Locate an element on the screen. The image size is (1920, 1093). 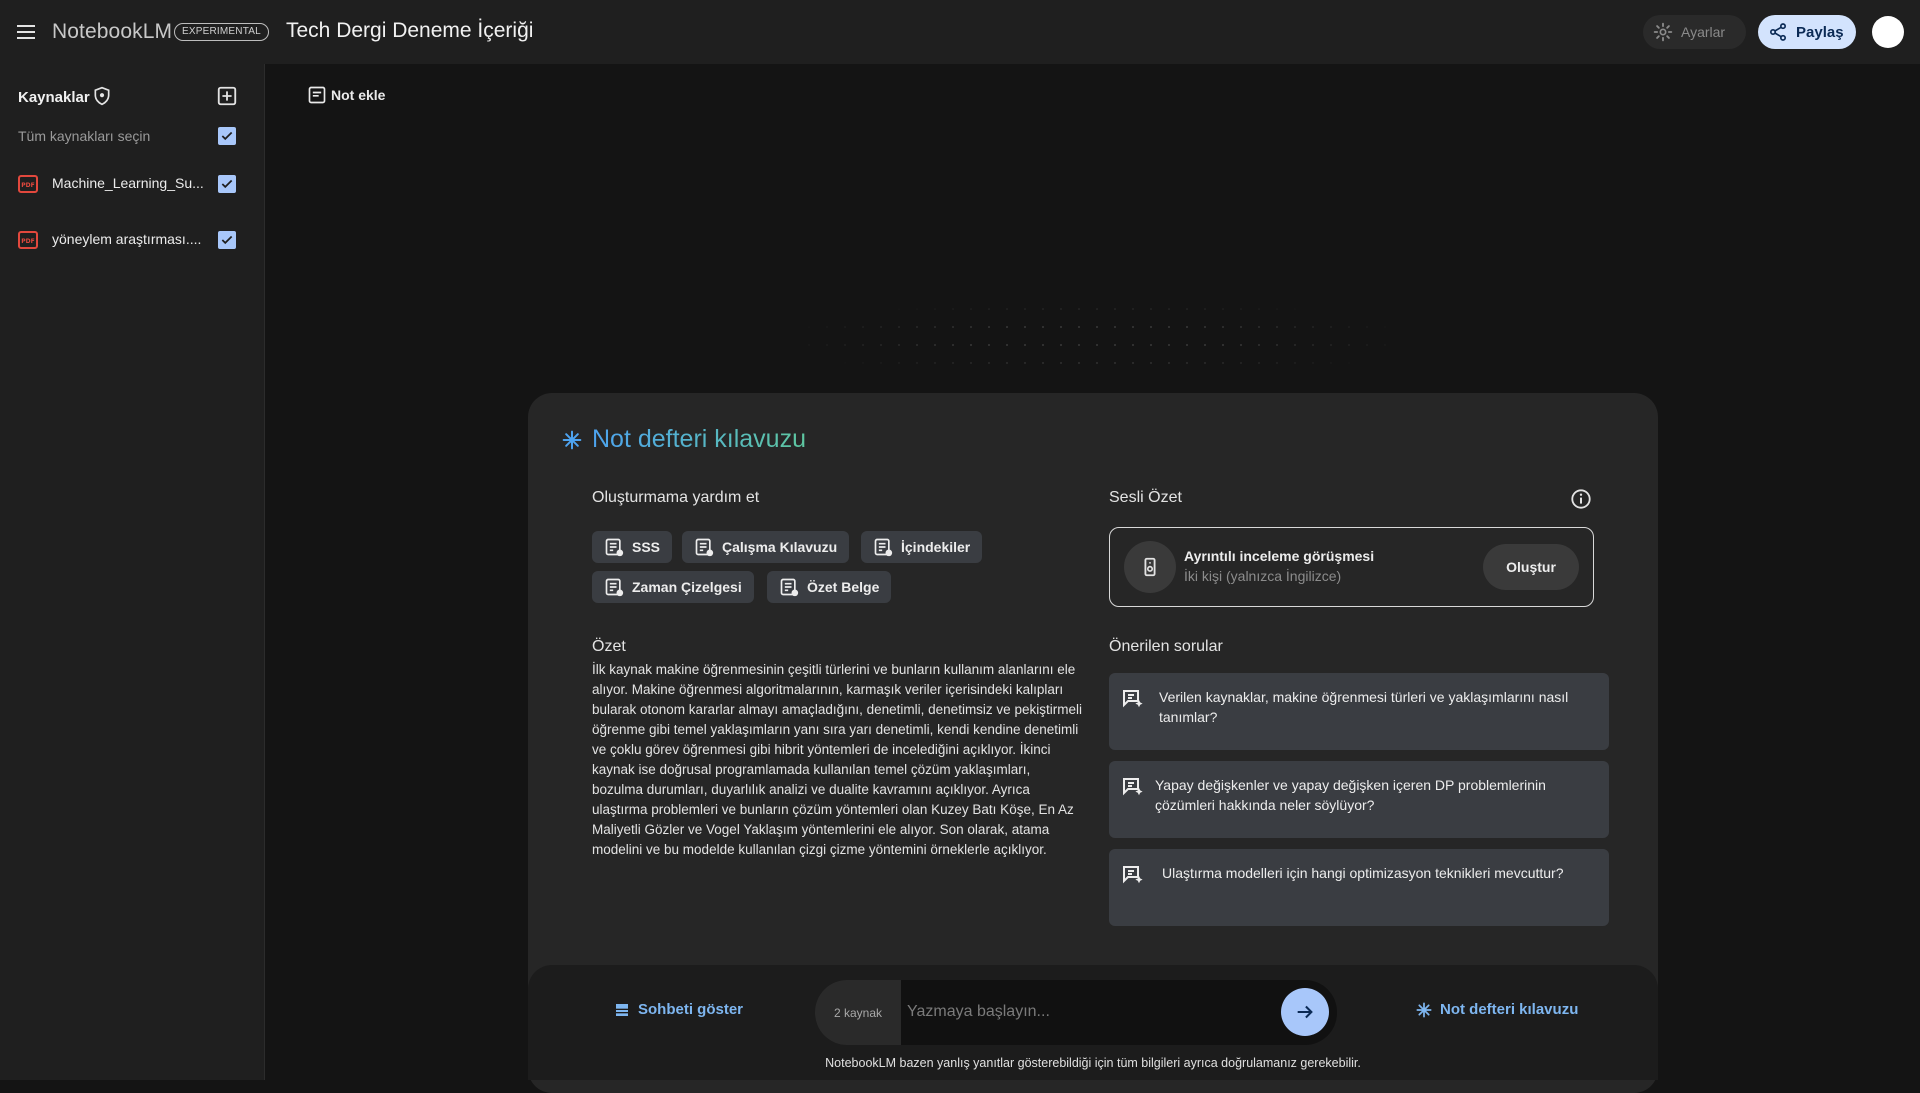
chip-table-of-contents: İçindekiler is located at coordinates (922, 547).